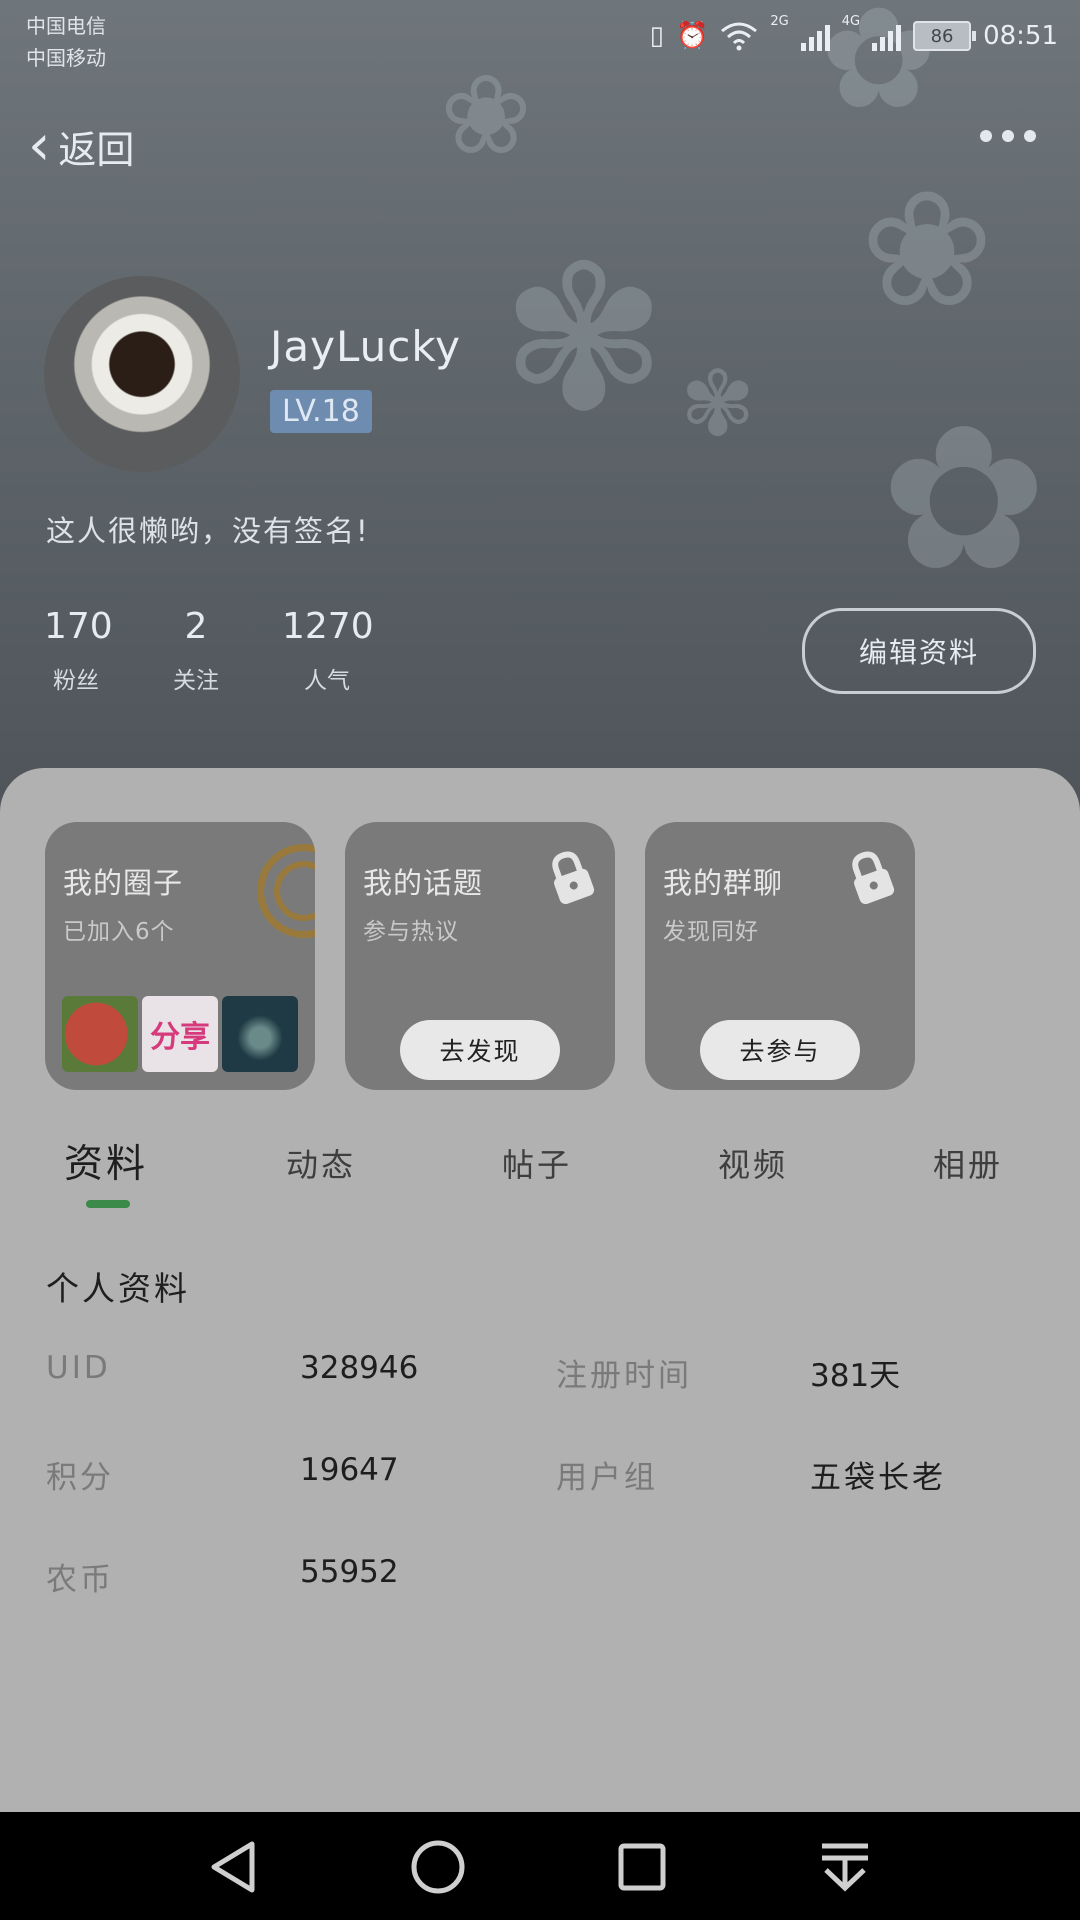  Describe the element at coordinates (142, 374) in the screenshot. I see `avatar` at that location.